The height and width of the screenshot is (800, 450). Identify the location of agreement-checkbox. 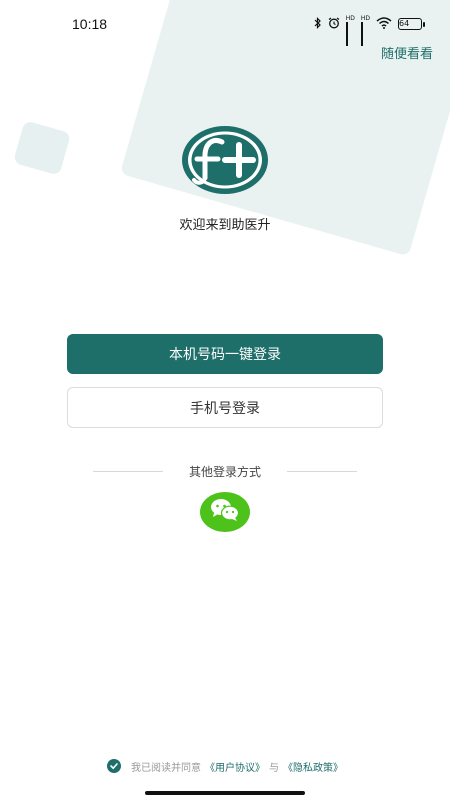
(114, 766).